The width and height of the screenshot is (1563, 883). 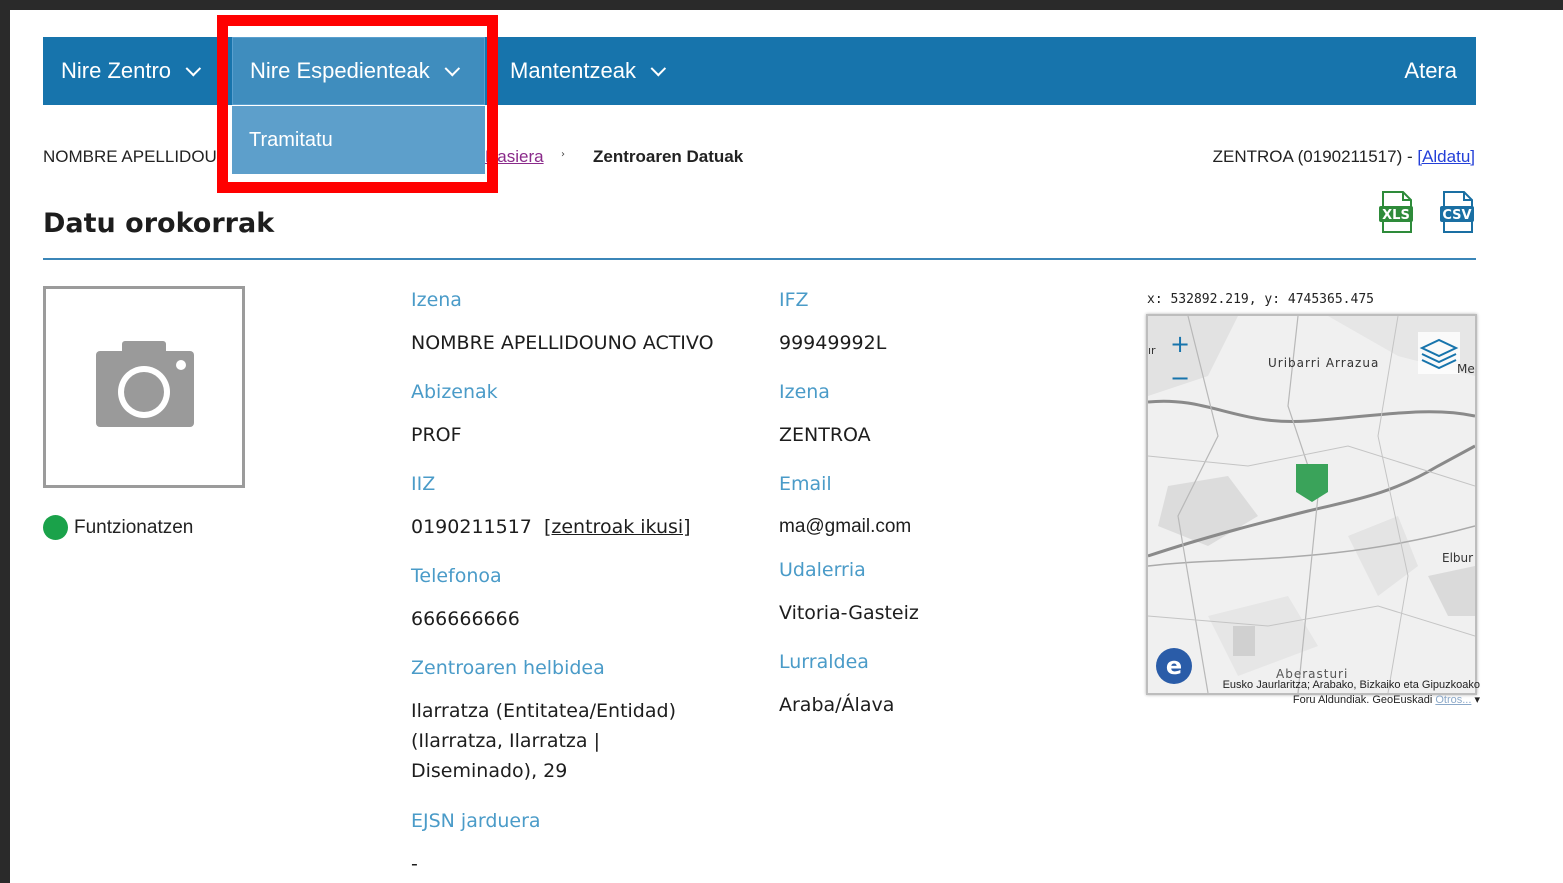 I want to click on address-line: Ilarratza (Entitatea/Entidad), so click(x=543, y=711).